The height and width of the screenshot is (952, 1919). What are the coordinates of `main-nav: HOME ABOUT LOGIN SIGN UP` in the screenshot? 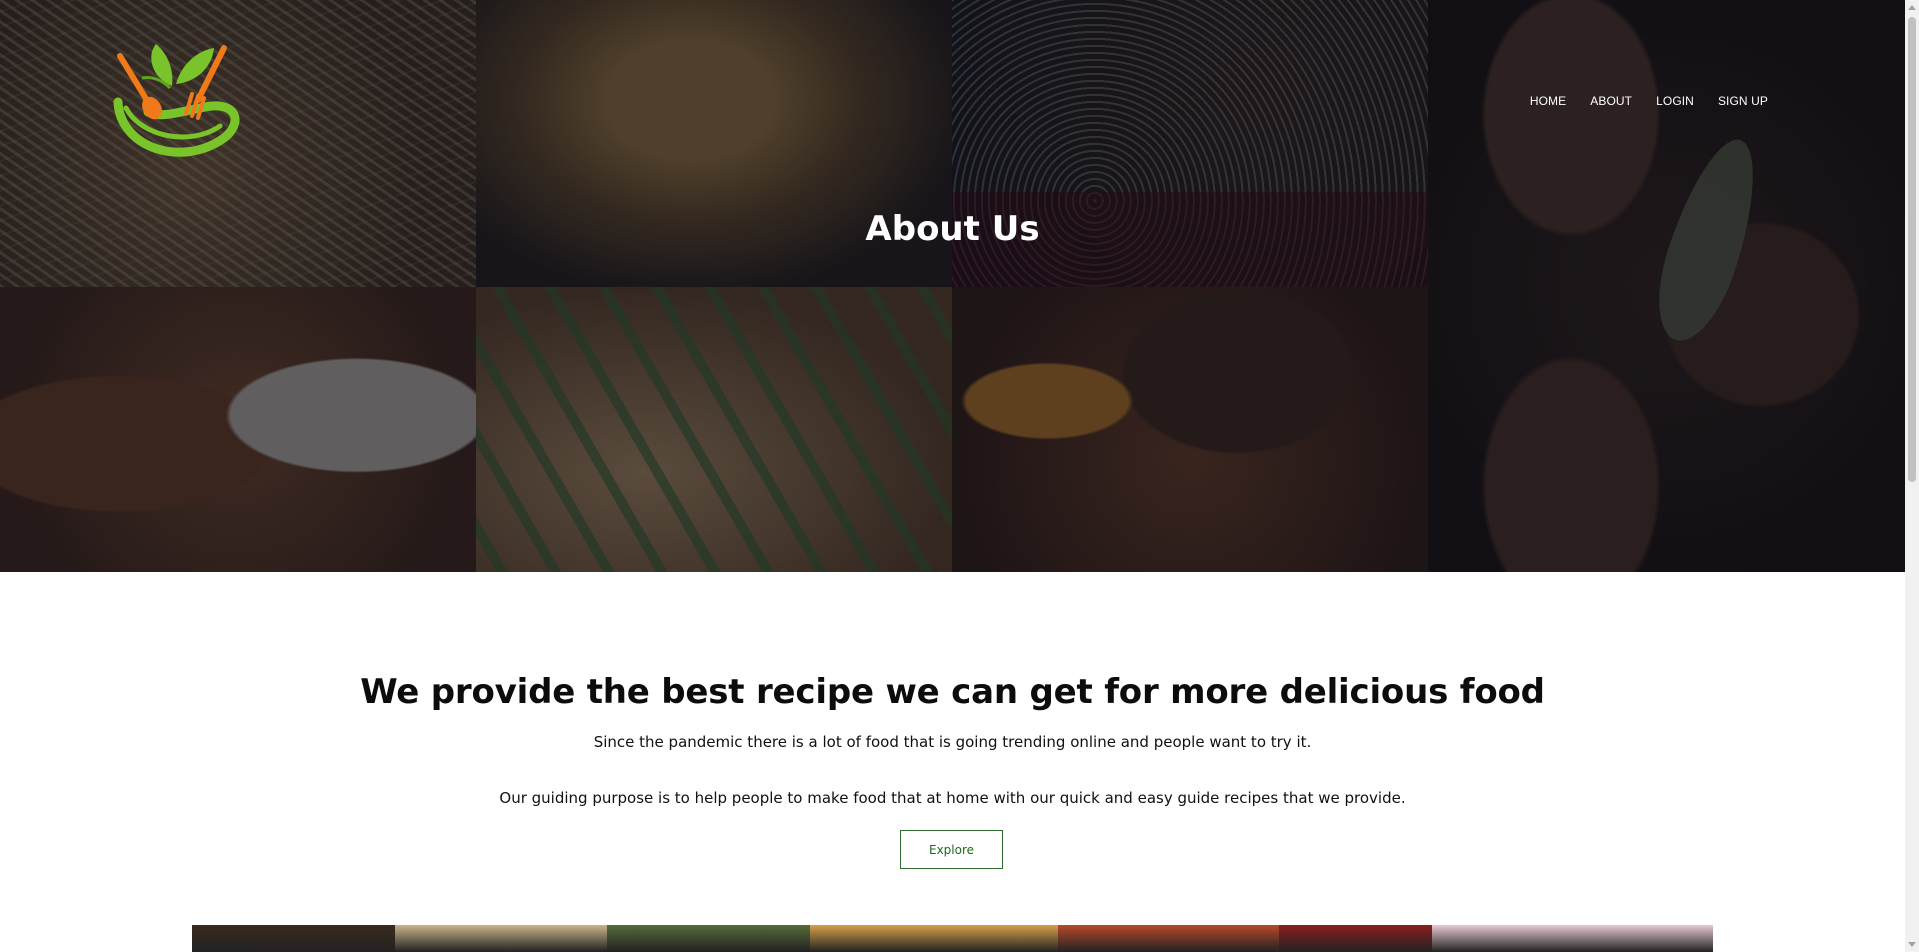 It's located at (1649, 101).